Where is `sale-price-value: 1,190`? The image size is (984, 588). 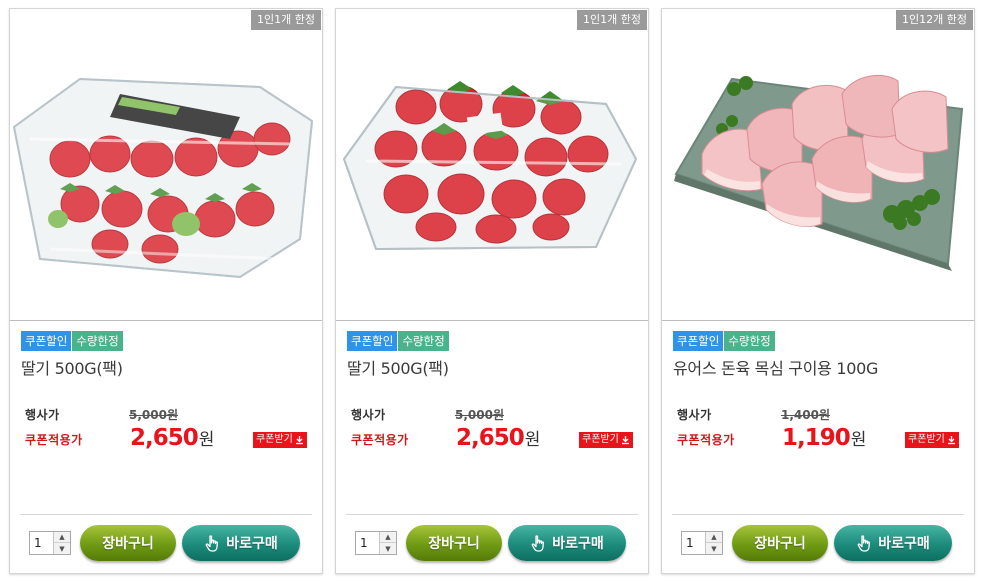 sale-price-value: 1,190 is located at coordinates (816, 438).